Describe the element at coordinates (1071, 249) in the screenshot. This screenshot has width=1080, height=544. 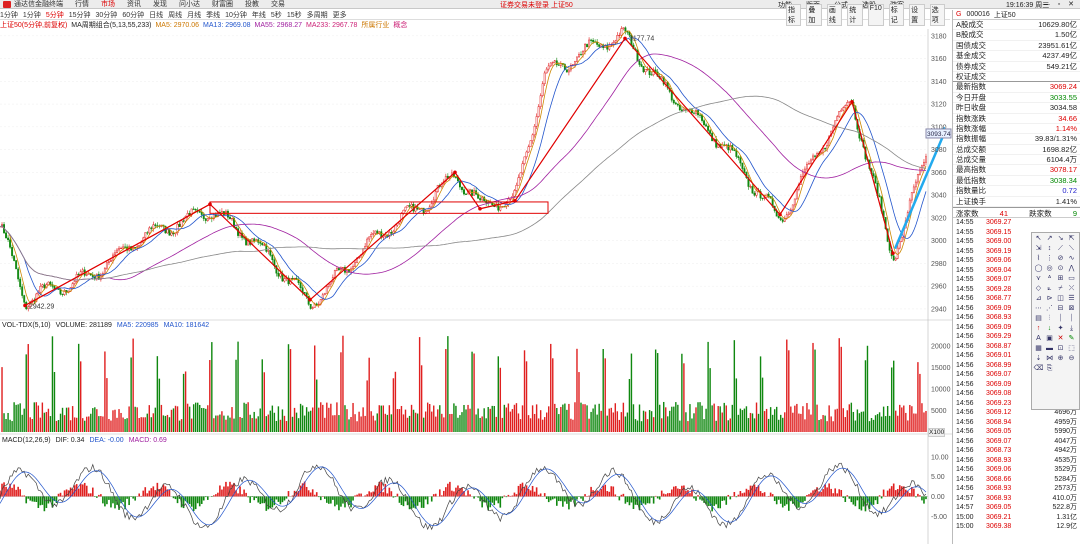
I see `draw-tool-icon: ⟍` at that location.